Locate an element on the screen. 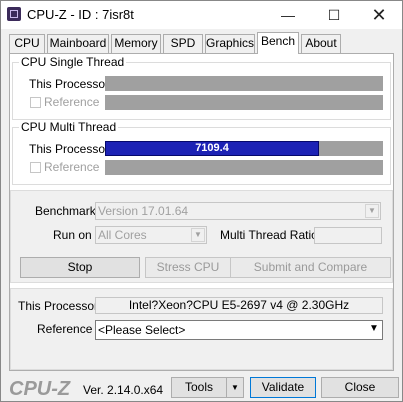 The image size is (403, 402). info-reference-label: Reference is located at coordinates (65, 329).